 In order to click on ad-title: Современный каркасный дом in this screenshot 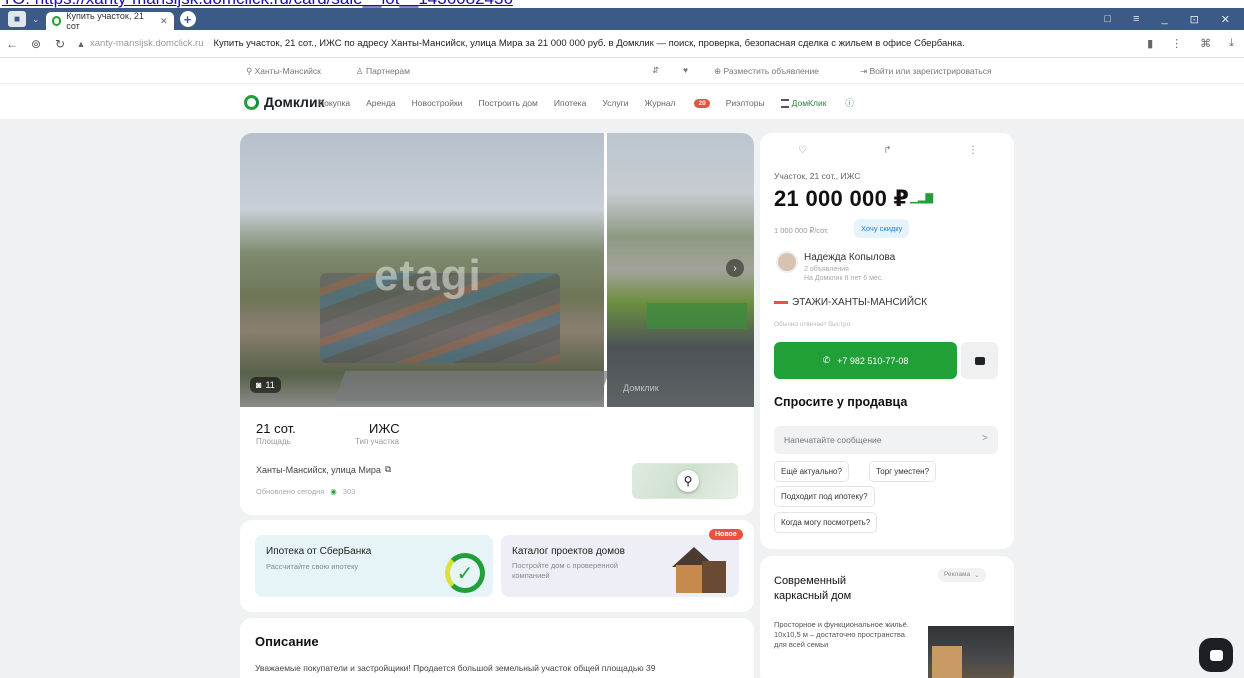, I will do `click(813, 588)`.